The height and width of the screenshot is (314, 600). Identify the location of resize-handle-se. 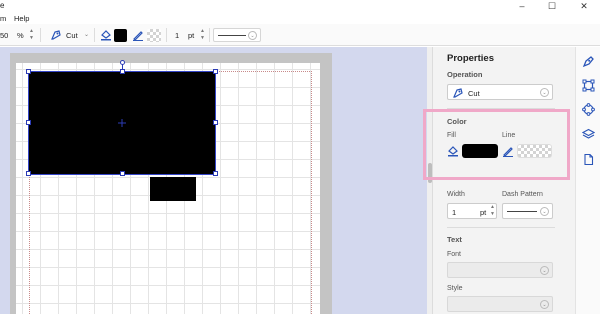
(215, 173).